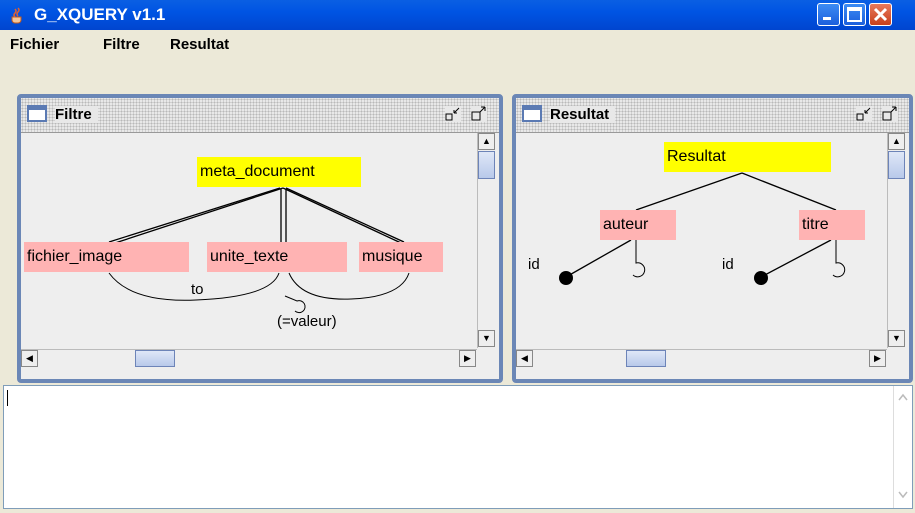 Image resolution: width=915 pixels, height=513 pixels. What do you see at coordinates (828, 14) in the screenshot?
I see `minimize-button` at bounding box center [828, 14].